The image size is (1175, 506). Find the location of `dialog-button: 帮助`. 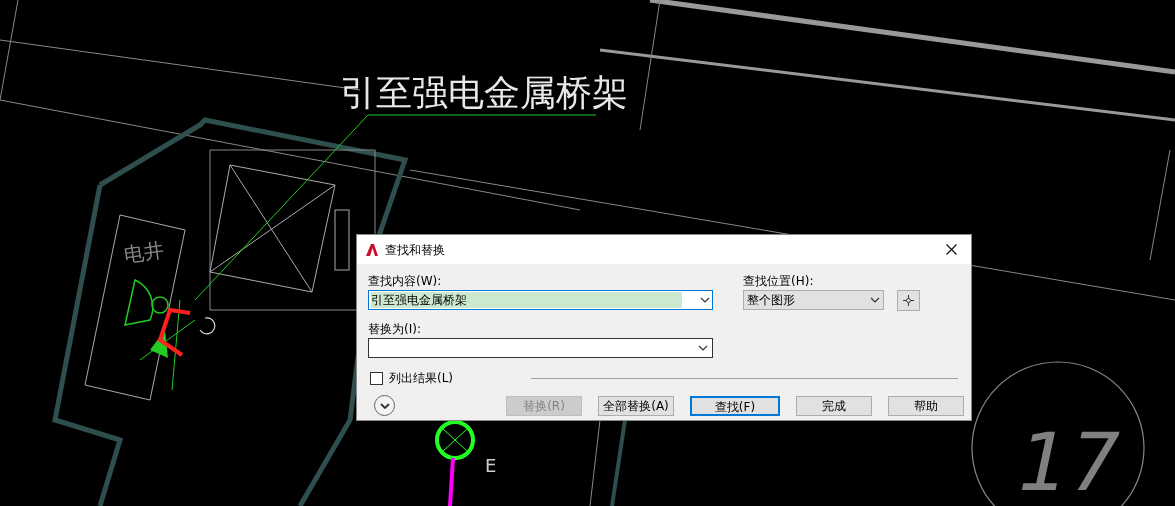

dialog-button: 帮助 is located at coordinates (926, 405).